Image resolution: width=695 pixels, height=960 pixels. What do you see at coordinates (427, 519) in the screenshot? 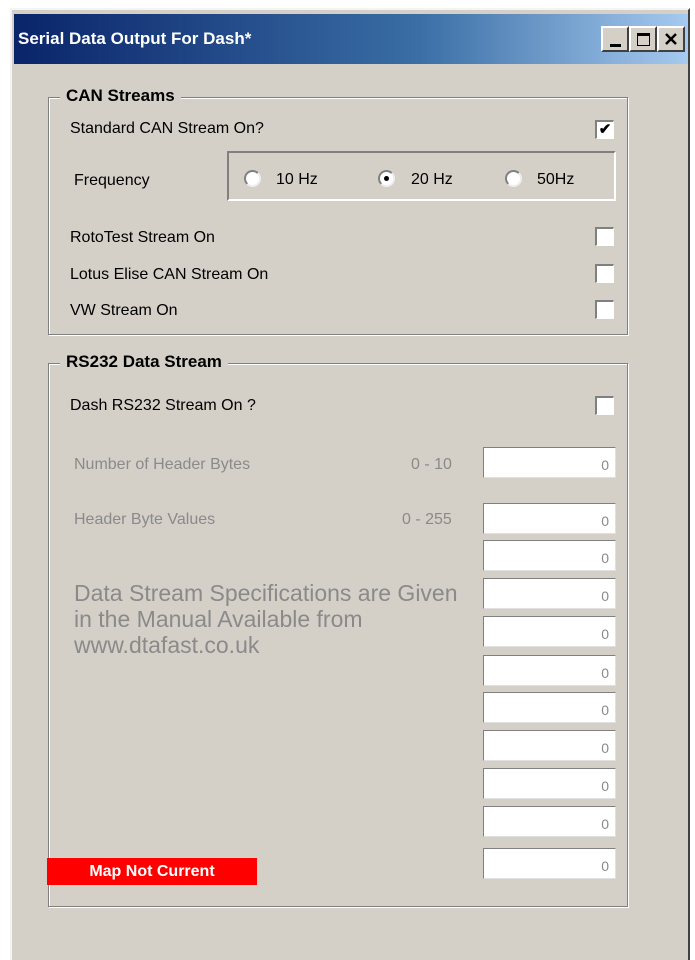
I see `header-values-range: 0 - 255` at bounding box center [427, 519].